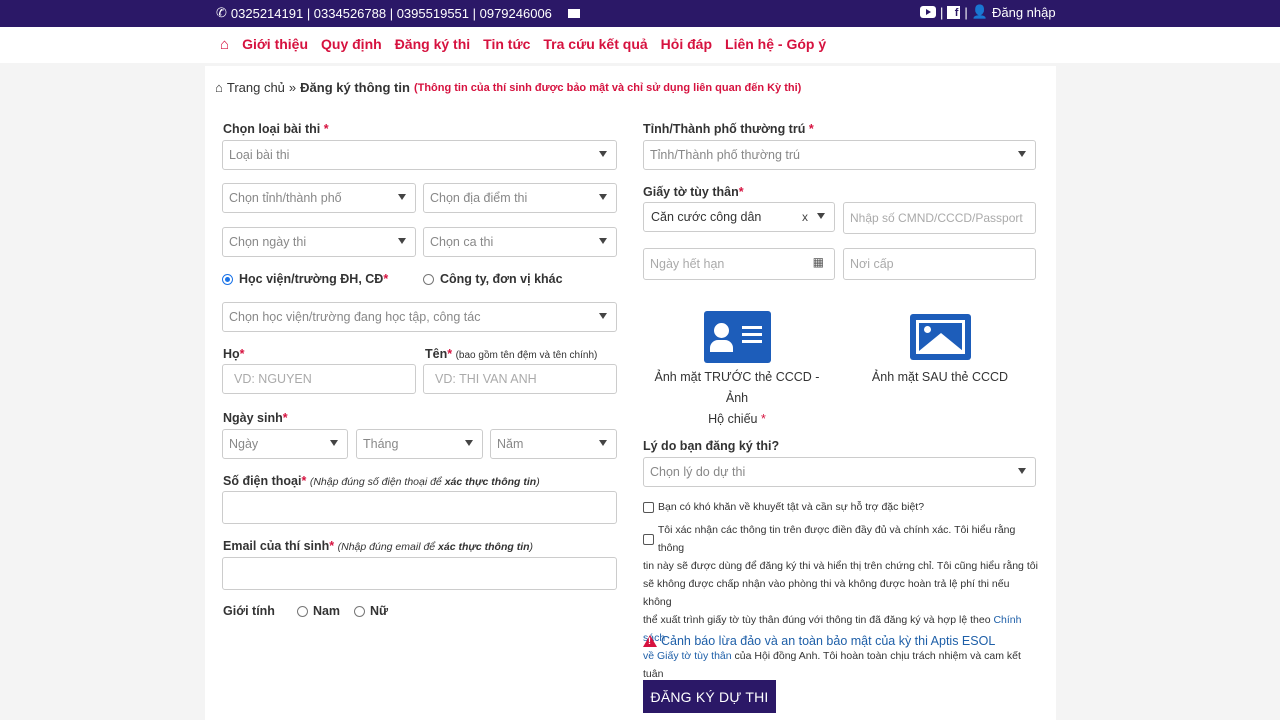 The image size is (1280, 720). I want to click on mail-icon, so click(573, 13).